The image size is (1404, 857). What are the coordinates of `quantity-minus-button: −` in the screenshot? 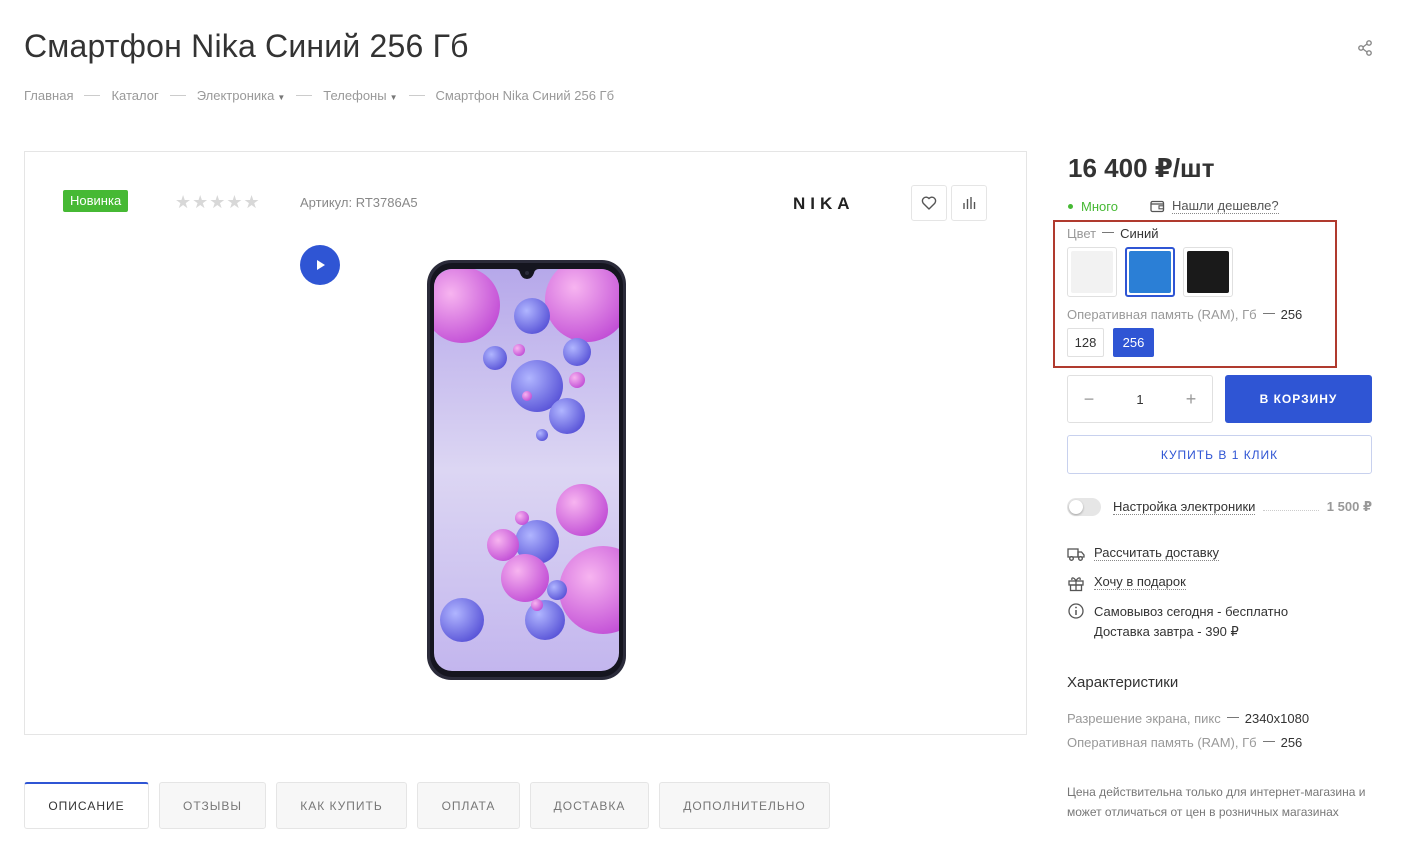 It's located at (1089, 399).